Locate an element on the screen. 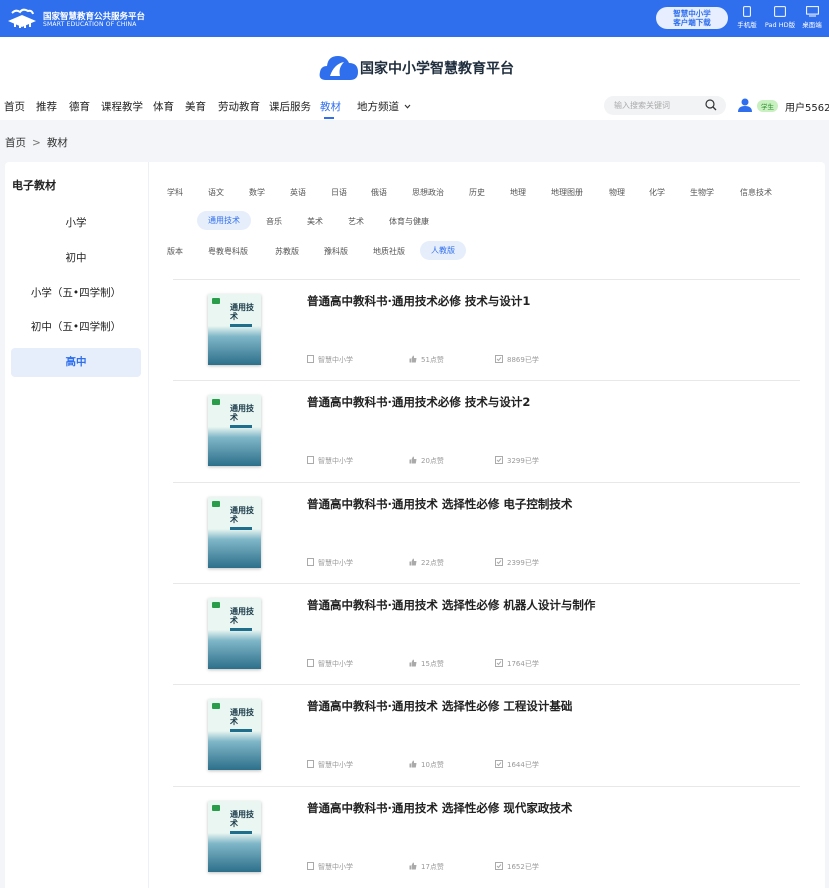  filter-subject: 日语 is located at coordinates (339, 192).